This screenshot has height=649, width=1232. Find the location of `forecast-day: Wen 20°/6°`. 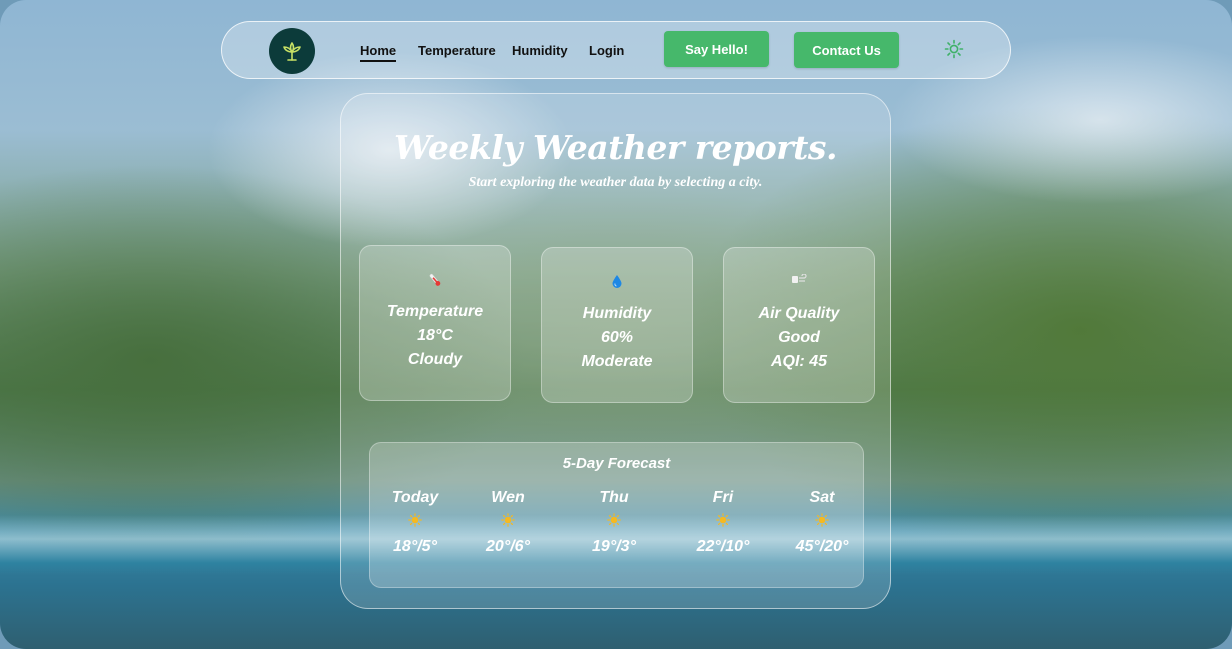

forecast-day: Wen 20°/6° is located at coordinates (508, 522).